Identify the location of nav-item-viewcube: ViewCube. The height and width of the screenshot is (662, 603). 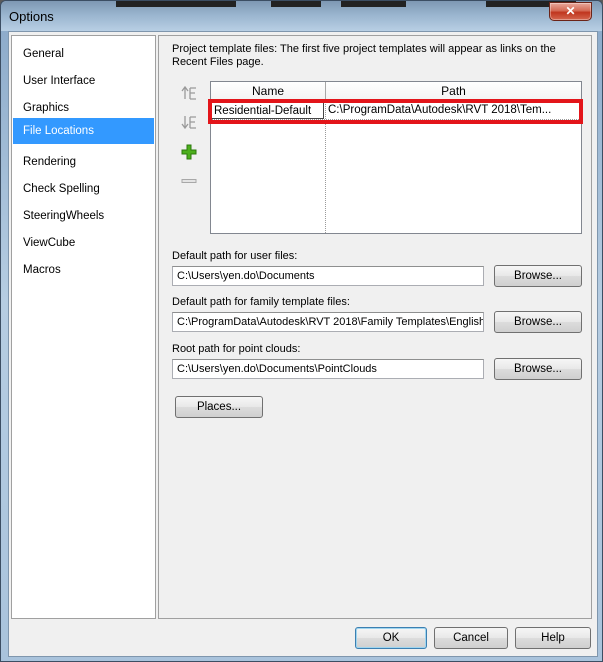
(83, 243).